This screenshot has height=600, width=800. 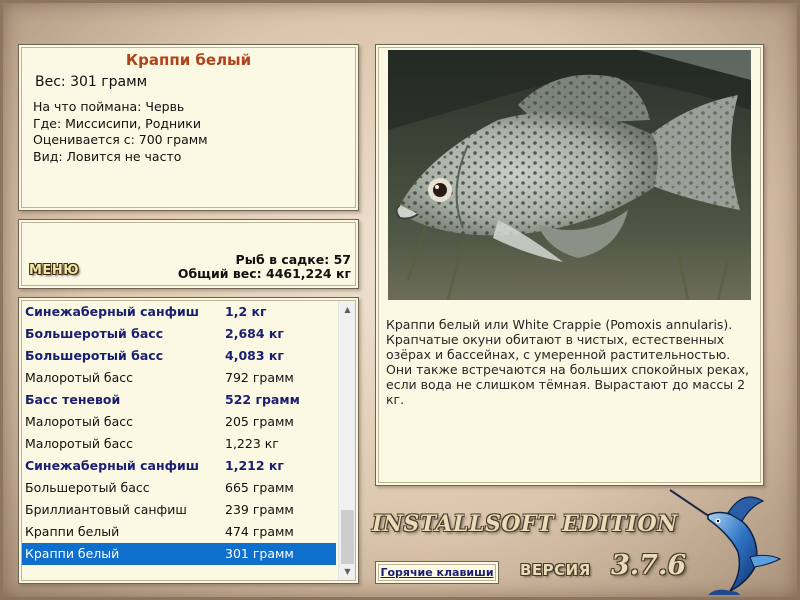 I want to click on list-item-weight: 522 грамм, so click(x=262, y=399).